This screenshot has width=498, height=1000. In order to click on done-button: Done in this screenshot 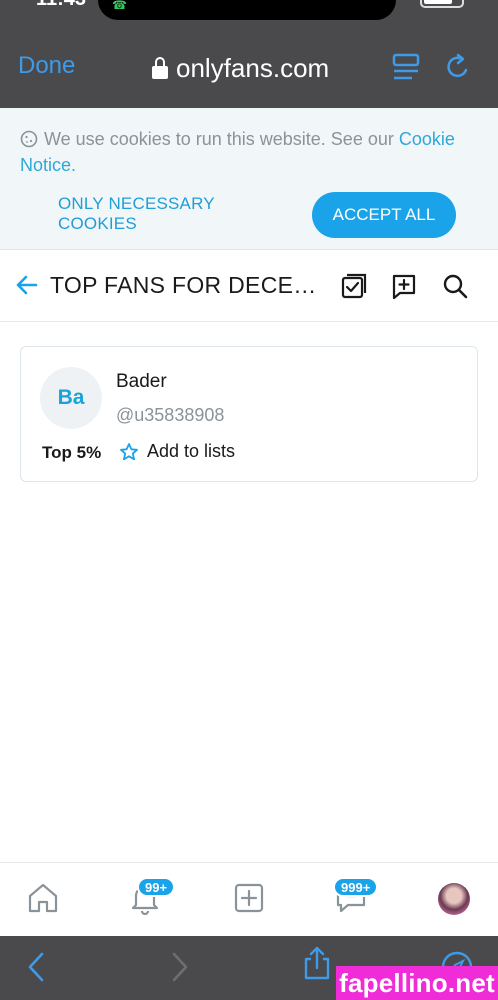, I will do `click(46, 66)`.